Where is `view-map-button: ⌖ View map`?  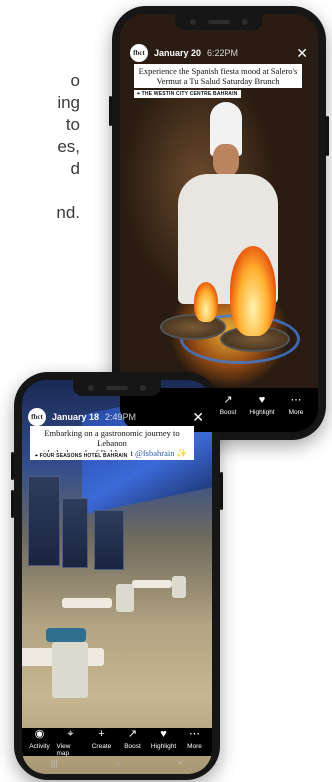 view-map-button: ⌖ View map is located at coordinates (71, 742).